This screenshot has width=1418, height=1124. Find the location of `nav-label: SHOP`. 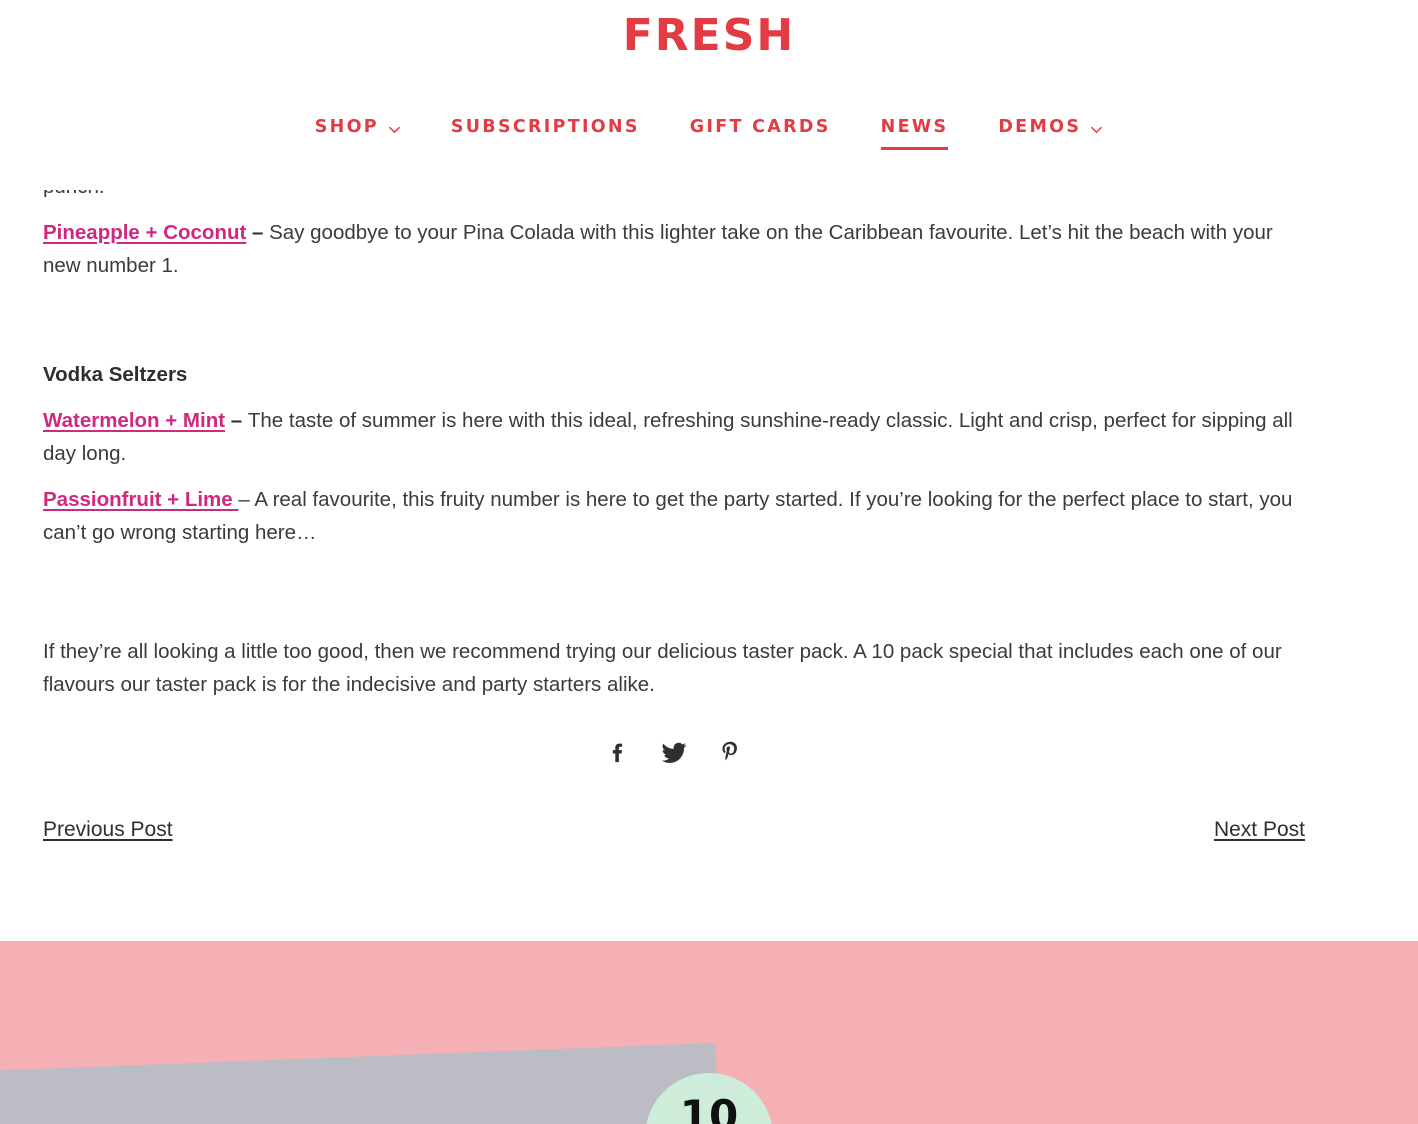

nav-label: SHOP is located at coordinates (346, 127).